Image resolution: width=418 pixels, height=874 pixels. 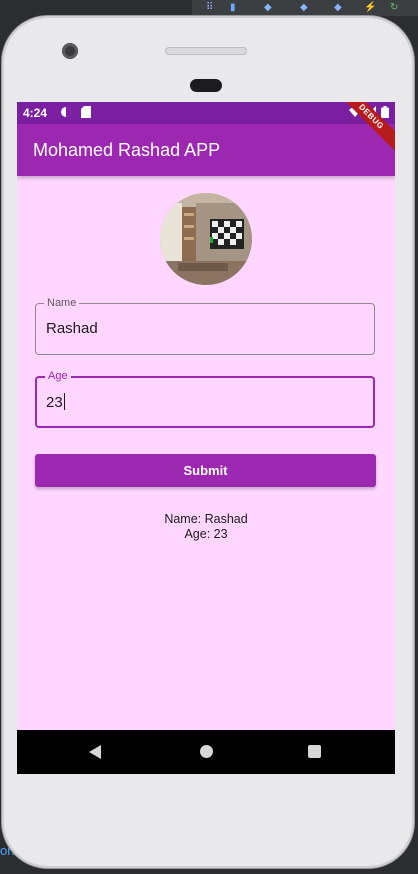 What do you see at coordinates (70, 51) in the screenshot?
I see `camera-icon` at bounding box center [70, 51].